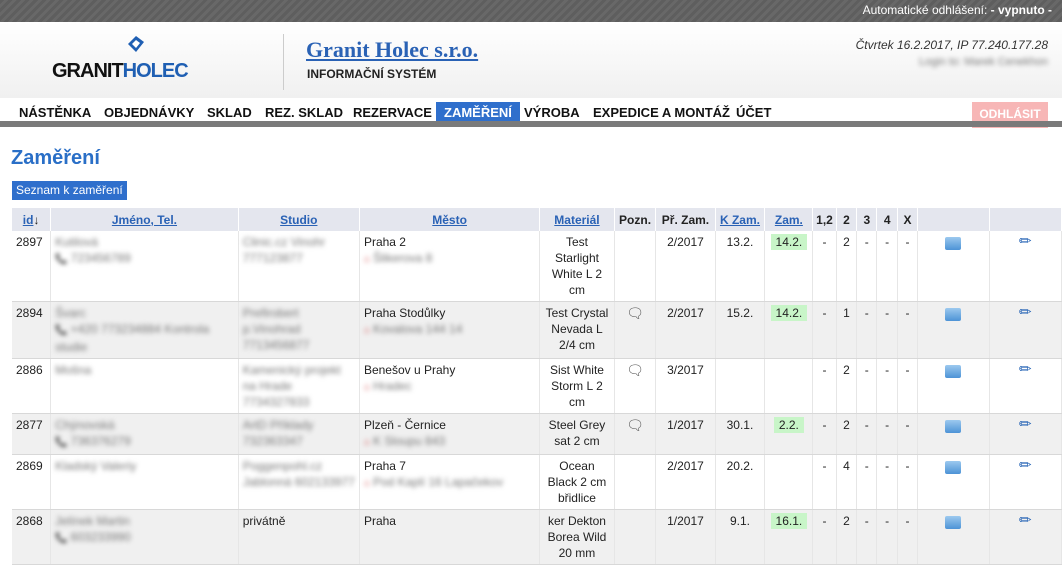  I want to click on cell-2: 2, so click(847, 386).